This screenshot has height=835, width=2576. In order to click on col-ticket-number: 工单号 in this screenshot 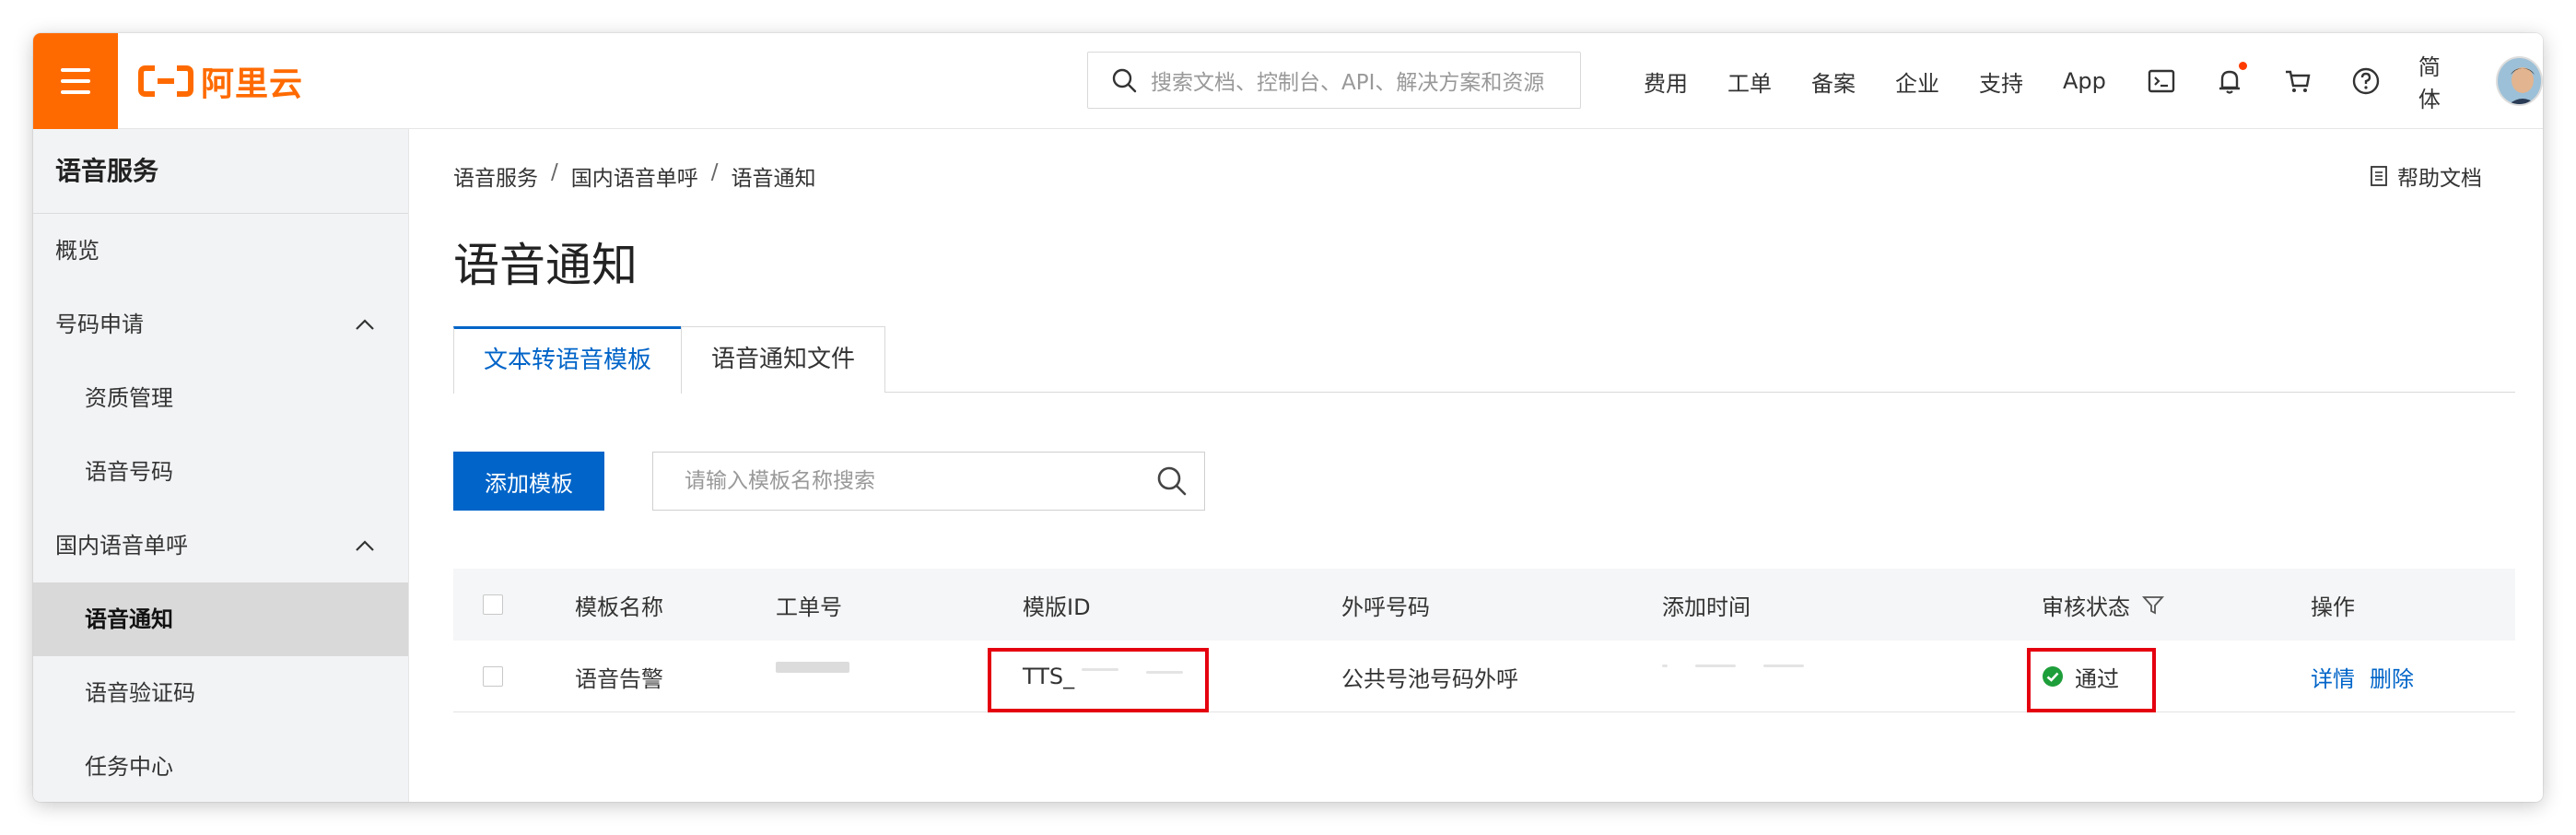, I will do `click(809, 607)`.